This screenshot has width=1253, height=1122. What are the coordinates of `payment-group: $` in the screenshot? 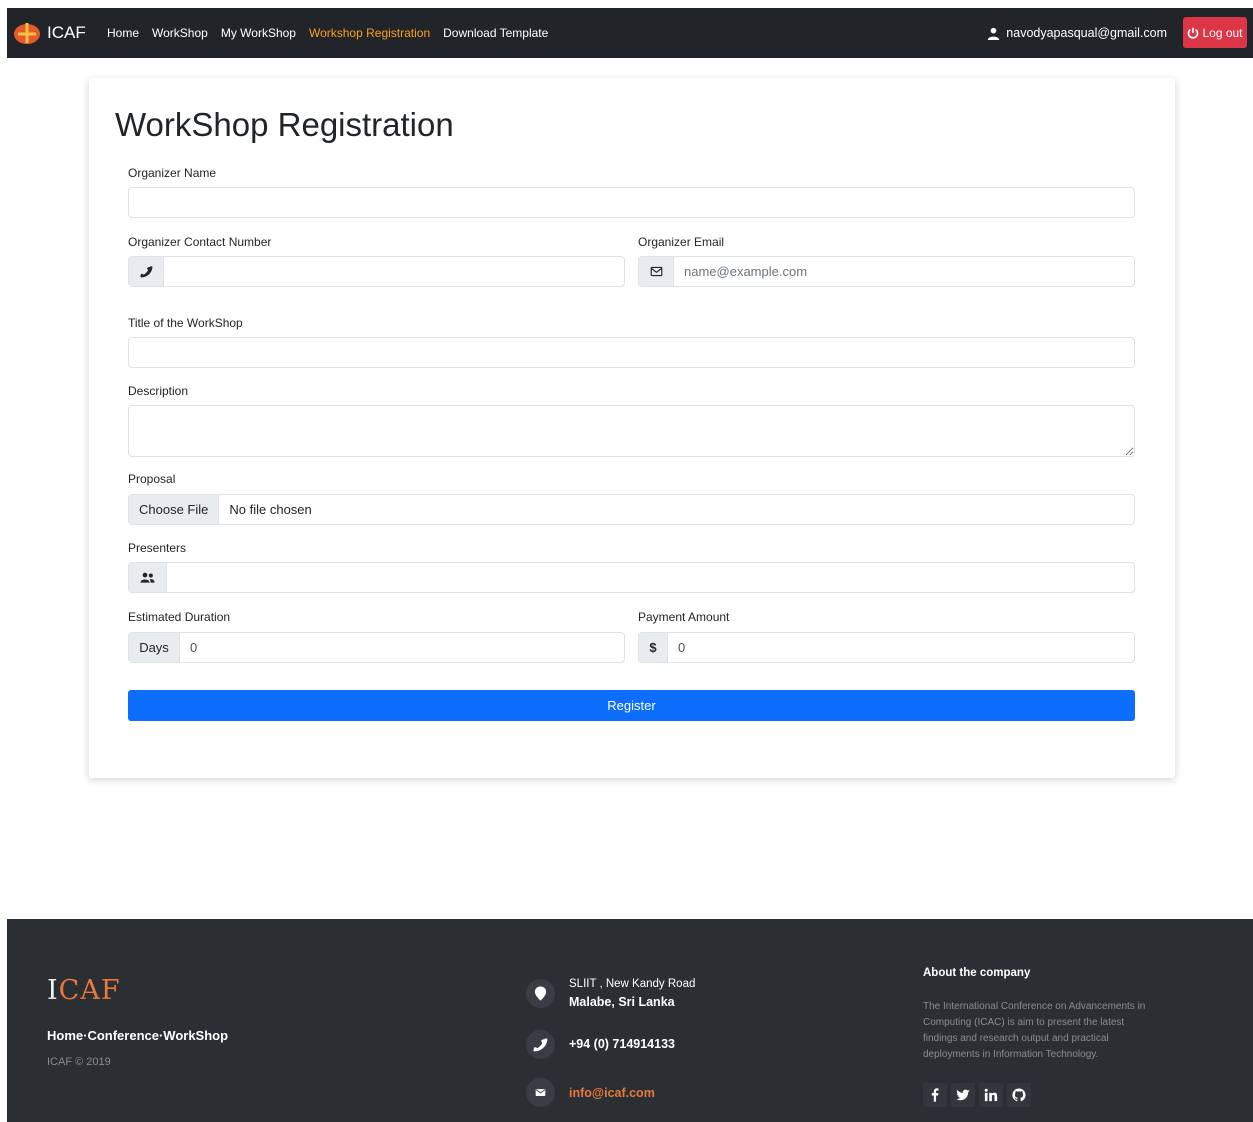 It's located at (886, 647).